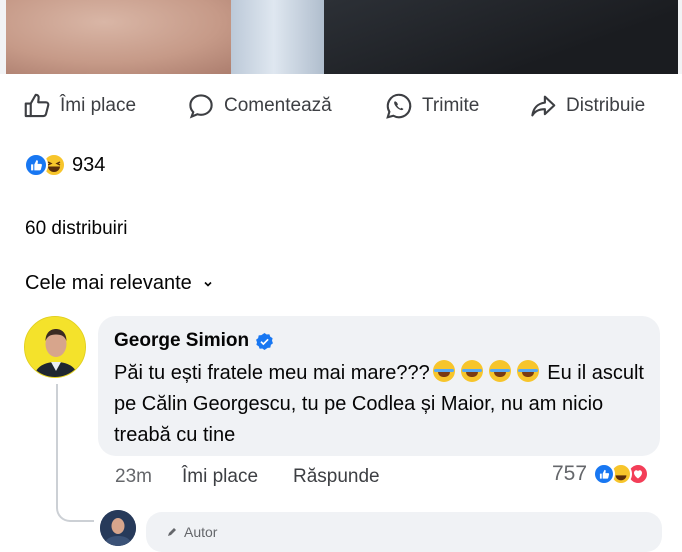  What do you see at coordinates (220, 477) in the screenshot?
I see `comment-like-button: Îmi place` at bounding box center [220, 477].